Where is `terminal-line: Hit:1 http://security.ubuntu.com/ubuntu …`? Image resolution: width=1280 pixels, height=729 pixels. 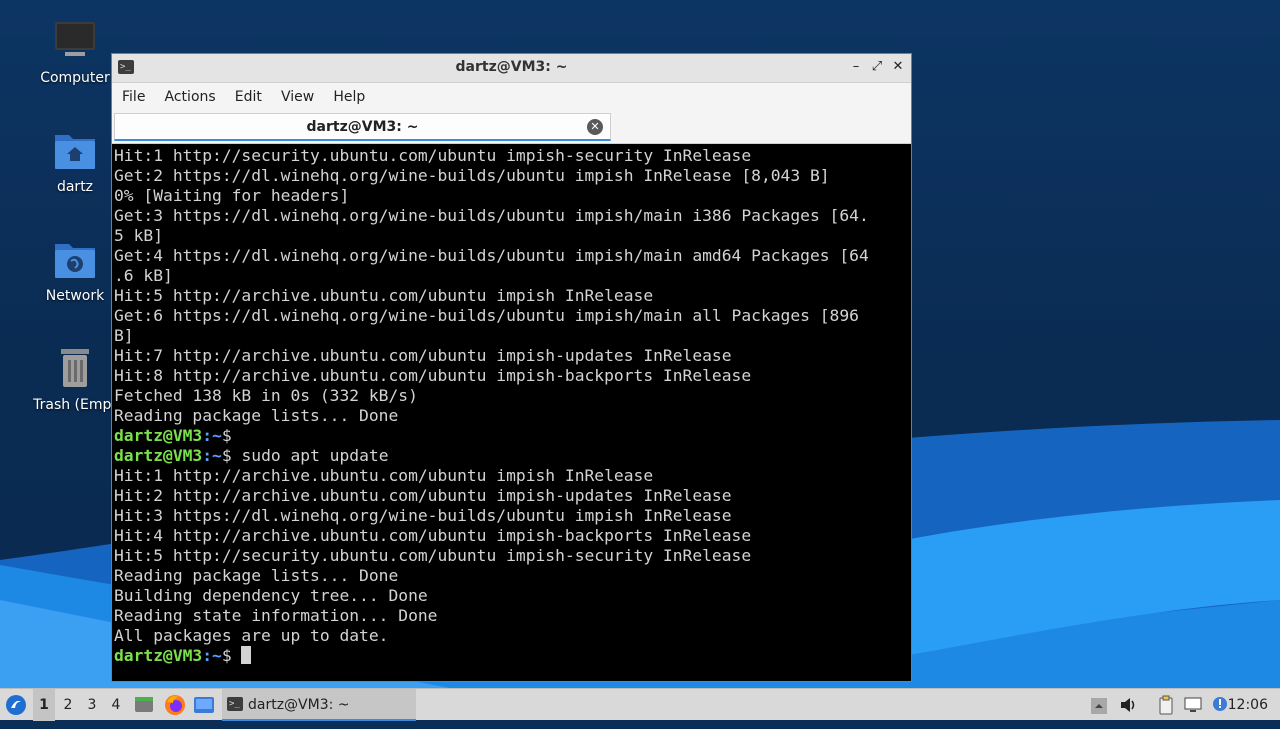 terminal-line: Hit:1 http://security.ubuntu.com/ubuntu … is located at coordinates (433, 155).